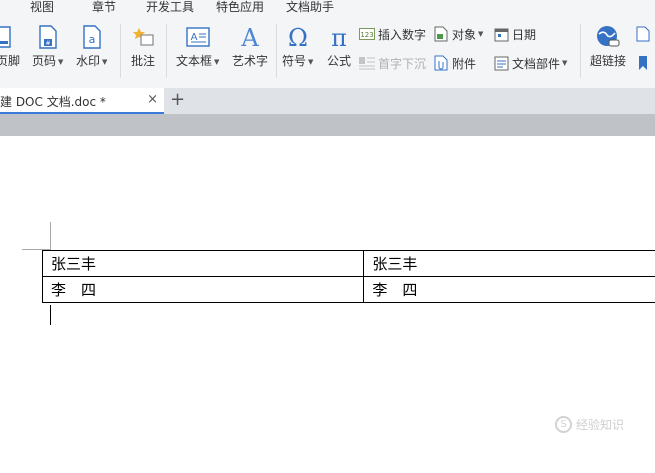 The width and height of the screenshot is (655, 473). Describe the element at coordinates (441, 63) in the screenshot. I see `attachment-icon` at that location.